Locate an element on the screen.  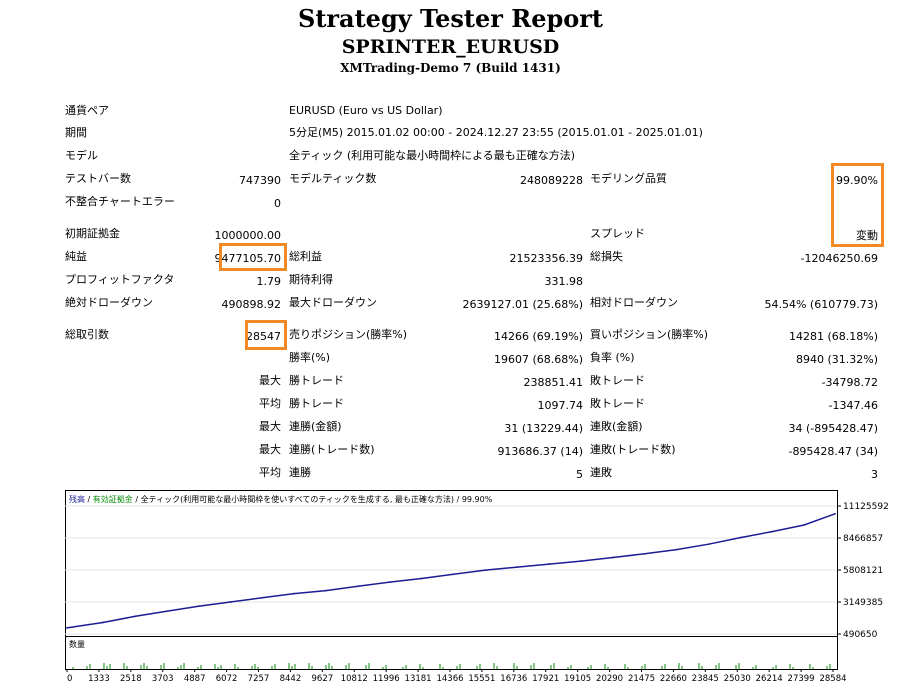
x-tick-label: 0 is located at coordinates (69, 679).